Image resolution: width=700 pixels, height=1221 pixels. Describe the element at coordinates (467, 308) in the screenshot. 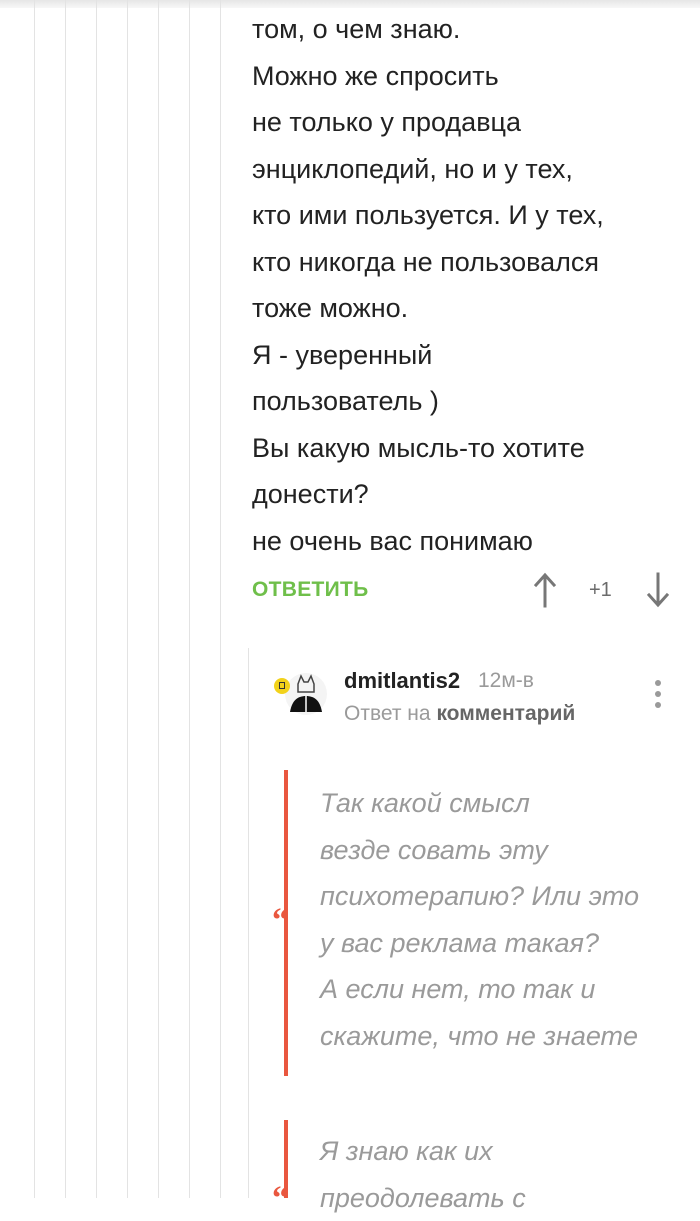

I see `comment-line: тоже можно.` at that location.